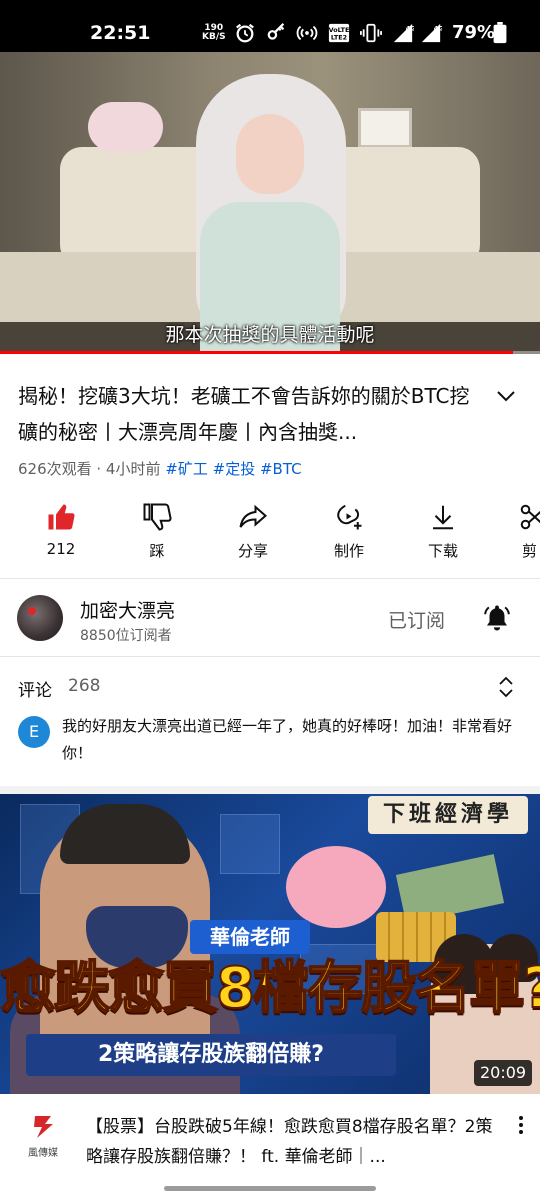 Image resolution: width=540 pixels, height=1200 pixels. I want to click on video-frame-plush-toy, so click(125, 127).